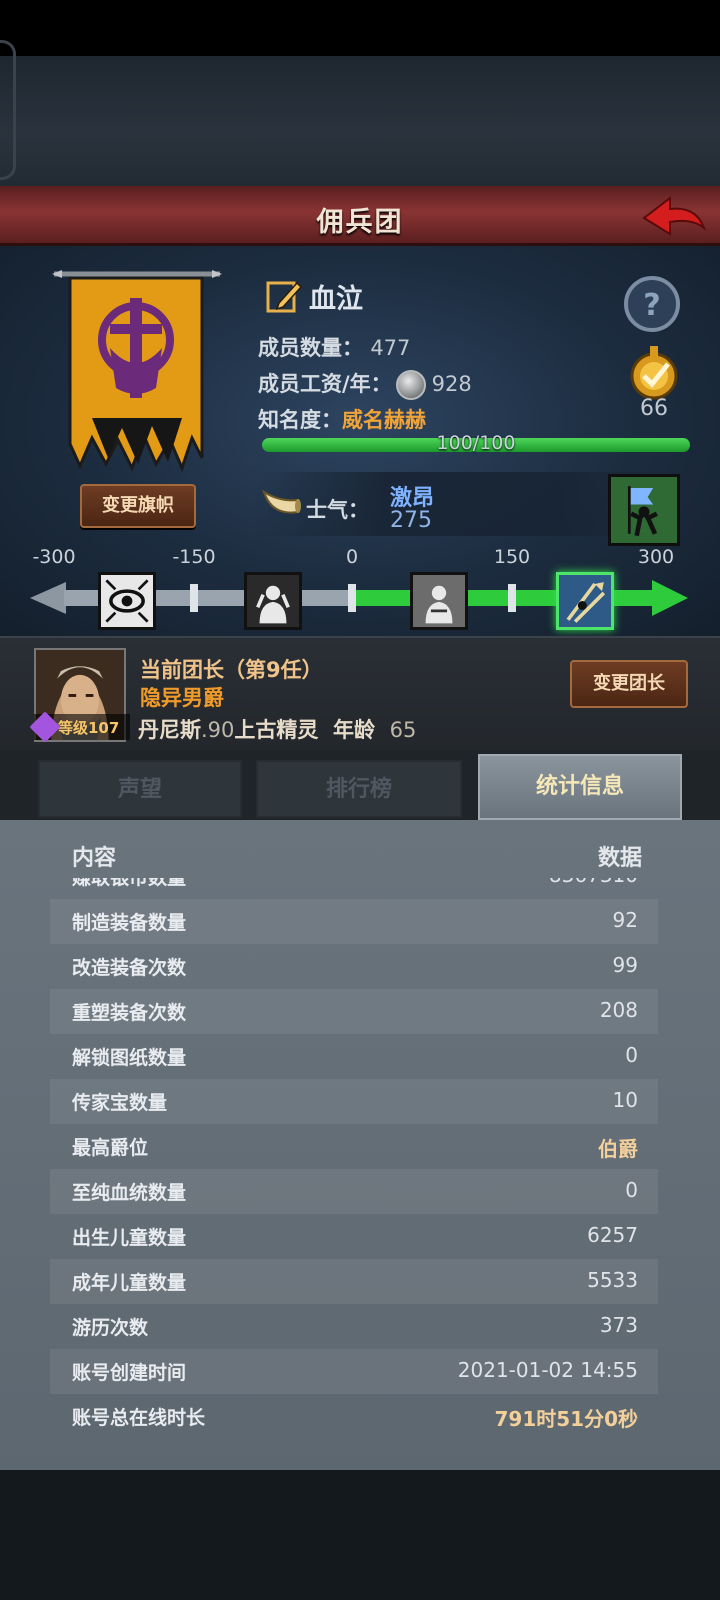 This screenshot has width=720, height=1600. Describe the element at coordinates (8, 110) in the screenshot. I see `edge-decoration` at that location.